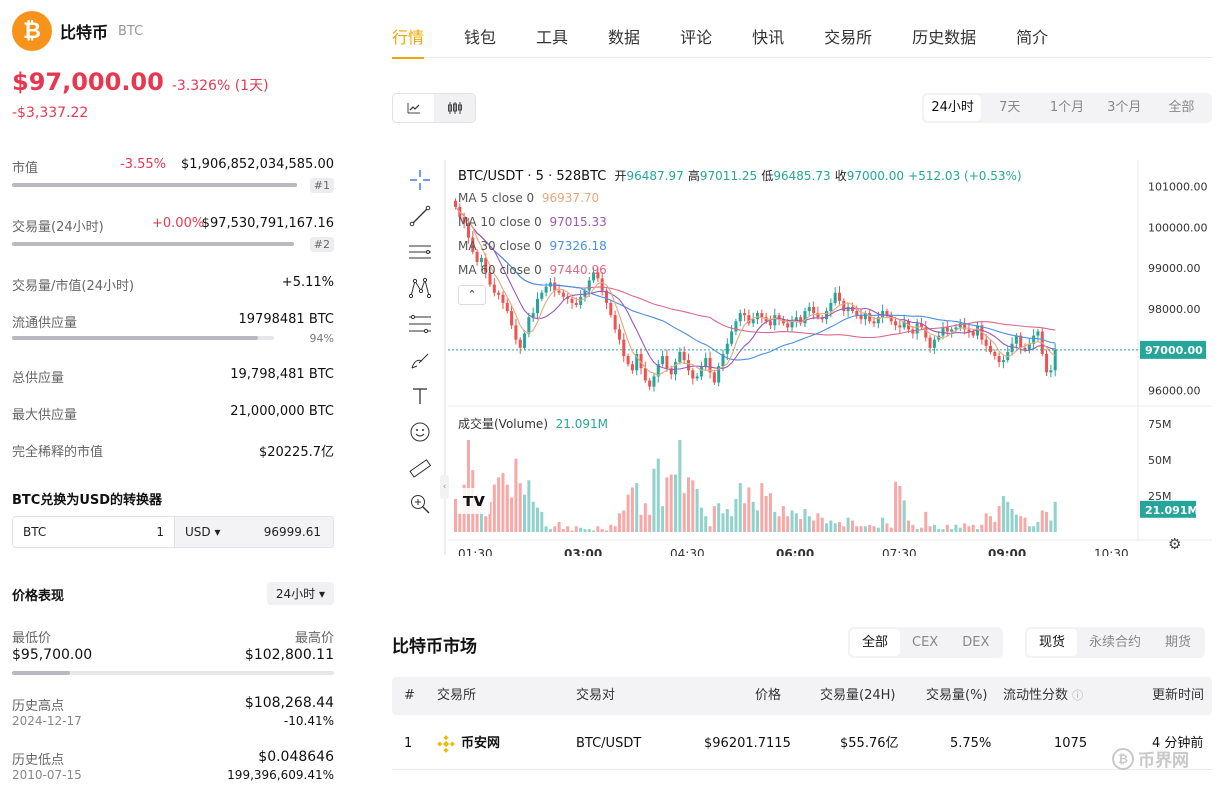  I want to click on nav-tab-4: 评论, so click(696, 29).